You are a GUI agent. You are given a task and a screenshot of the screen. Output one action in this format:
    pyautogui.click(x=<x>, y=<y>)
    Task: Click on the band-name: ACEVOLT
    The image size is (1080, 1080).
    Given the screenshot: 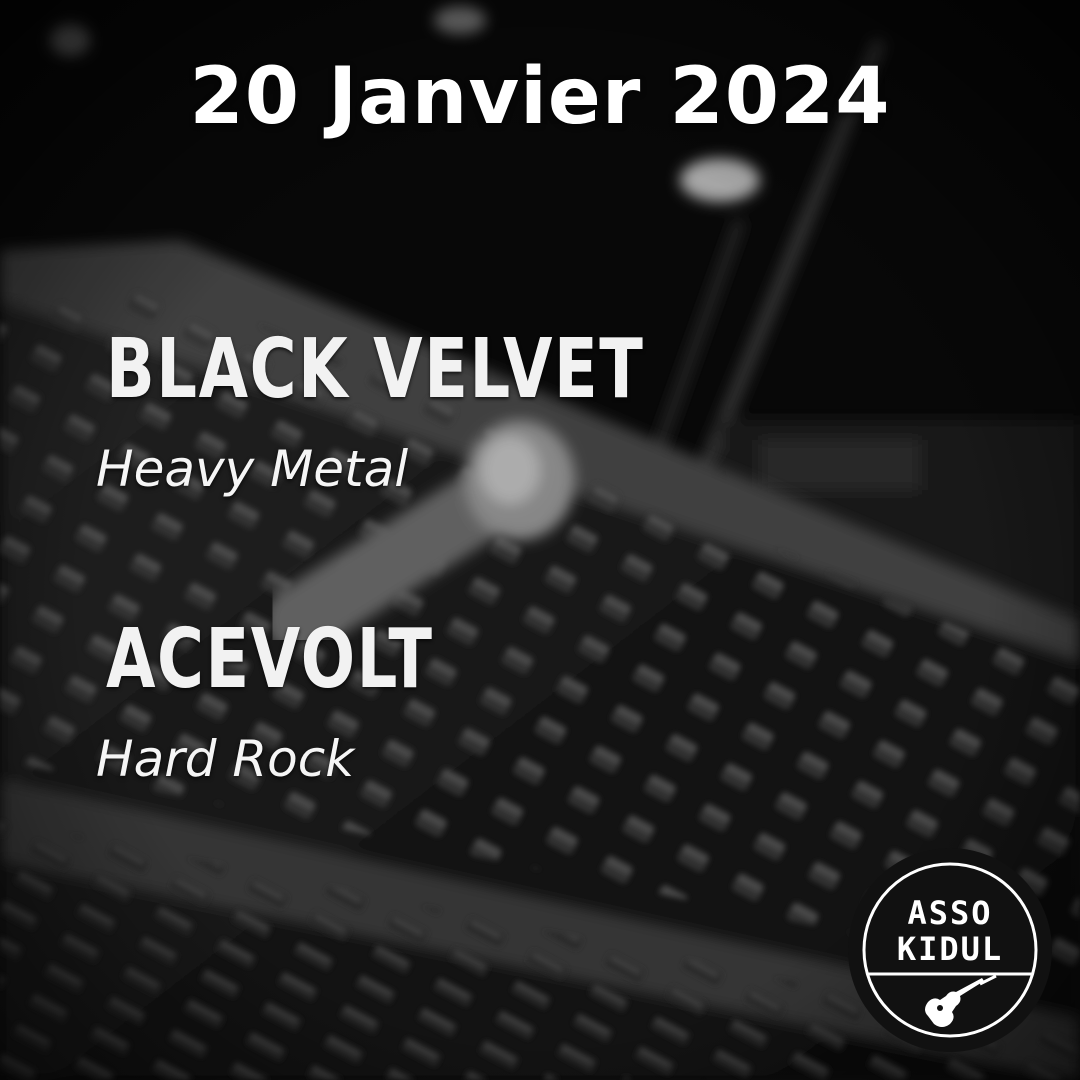 What is the action you would take?
    pyautogui.click(x=270, y=659)
    